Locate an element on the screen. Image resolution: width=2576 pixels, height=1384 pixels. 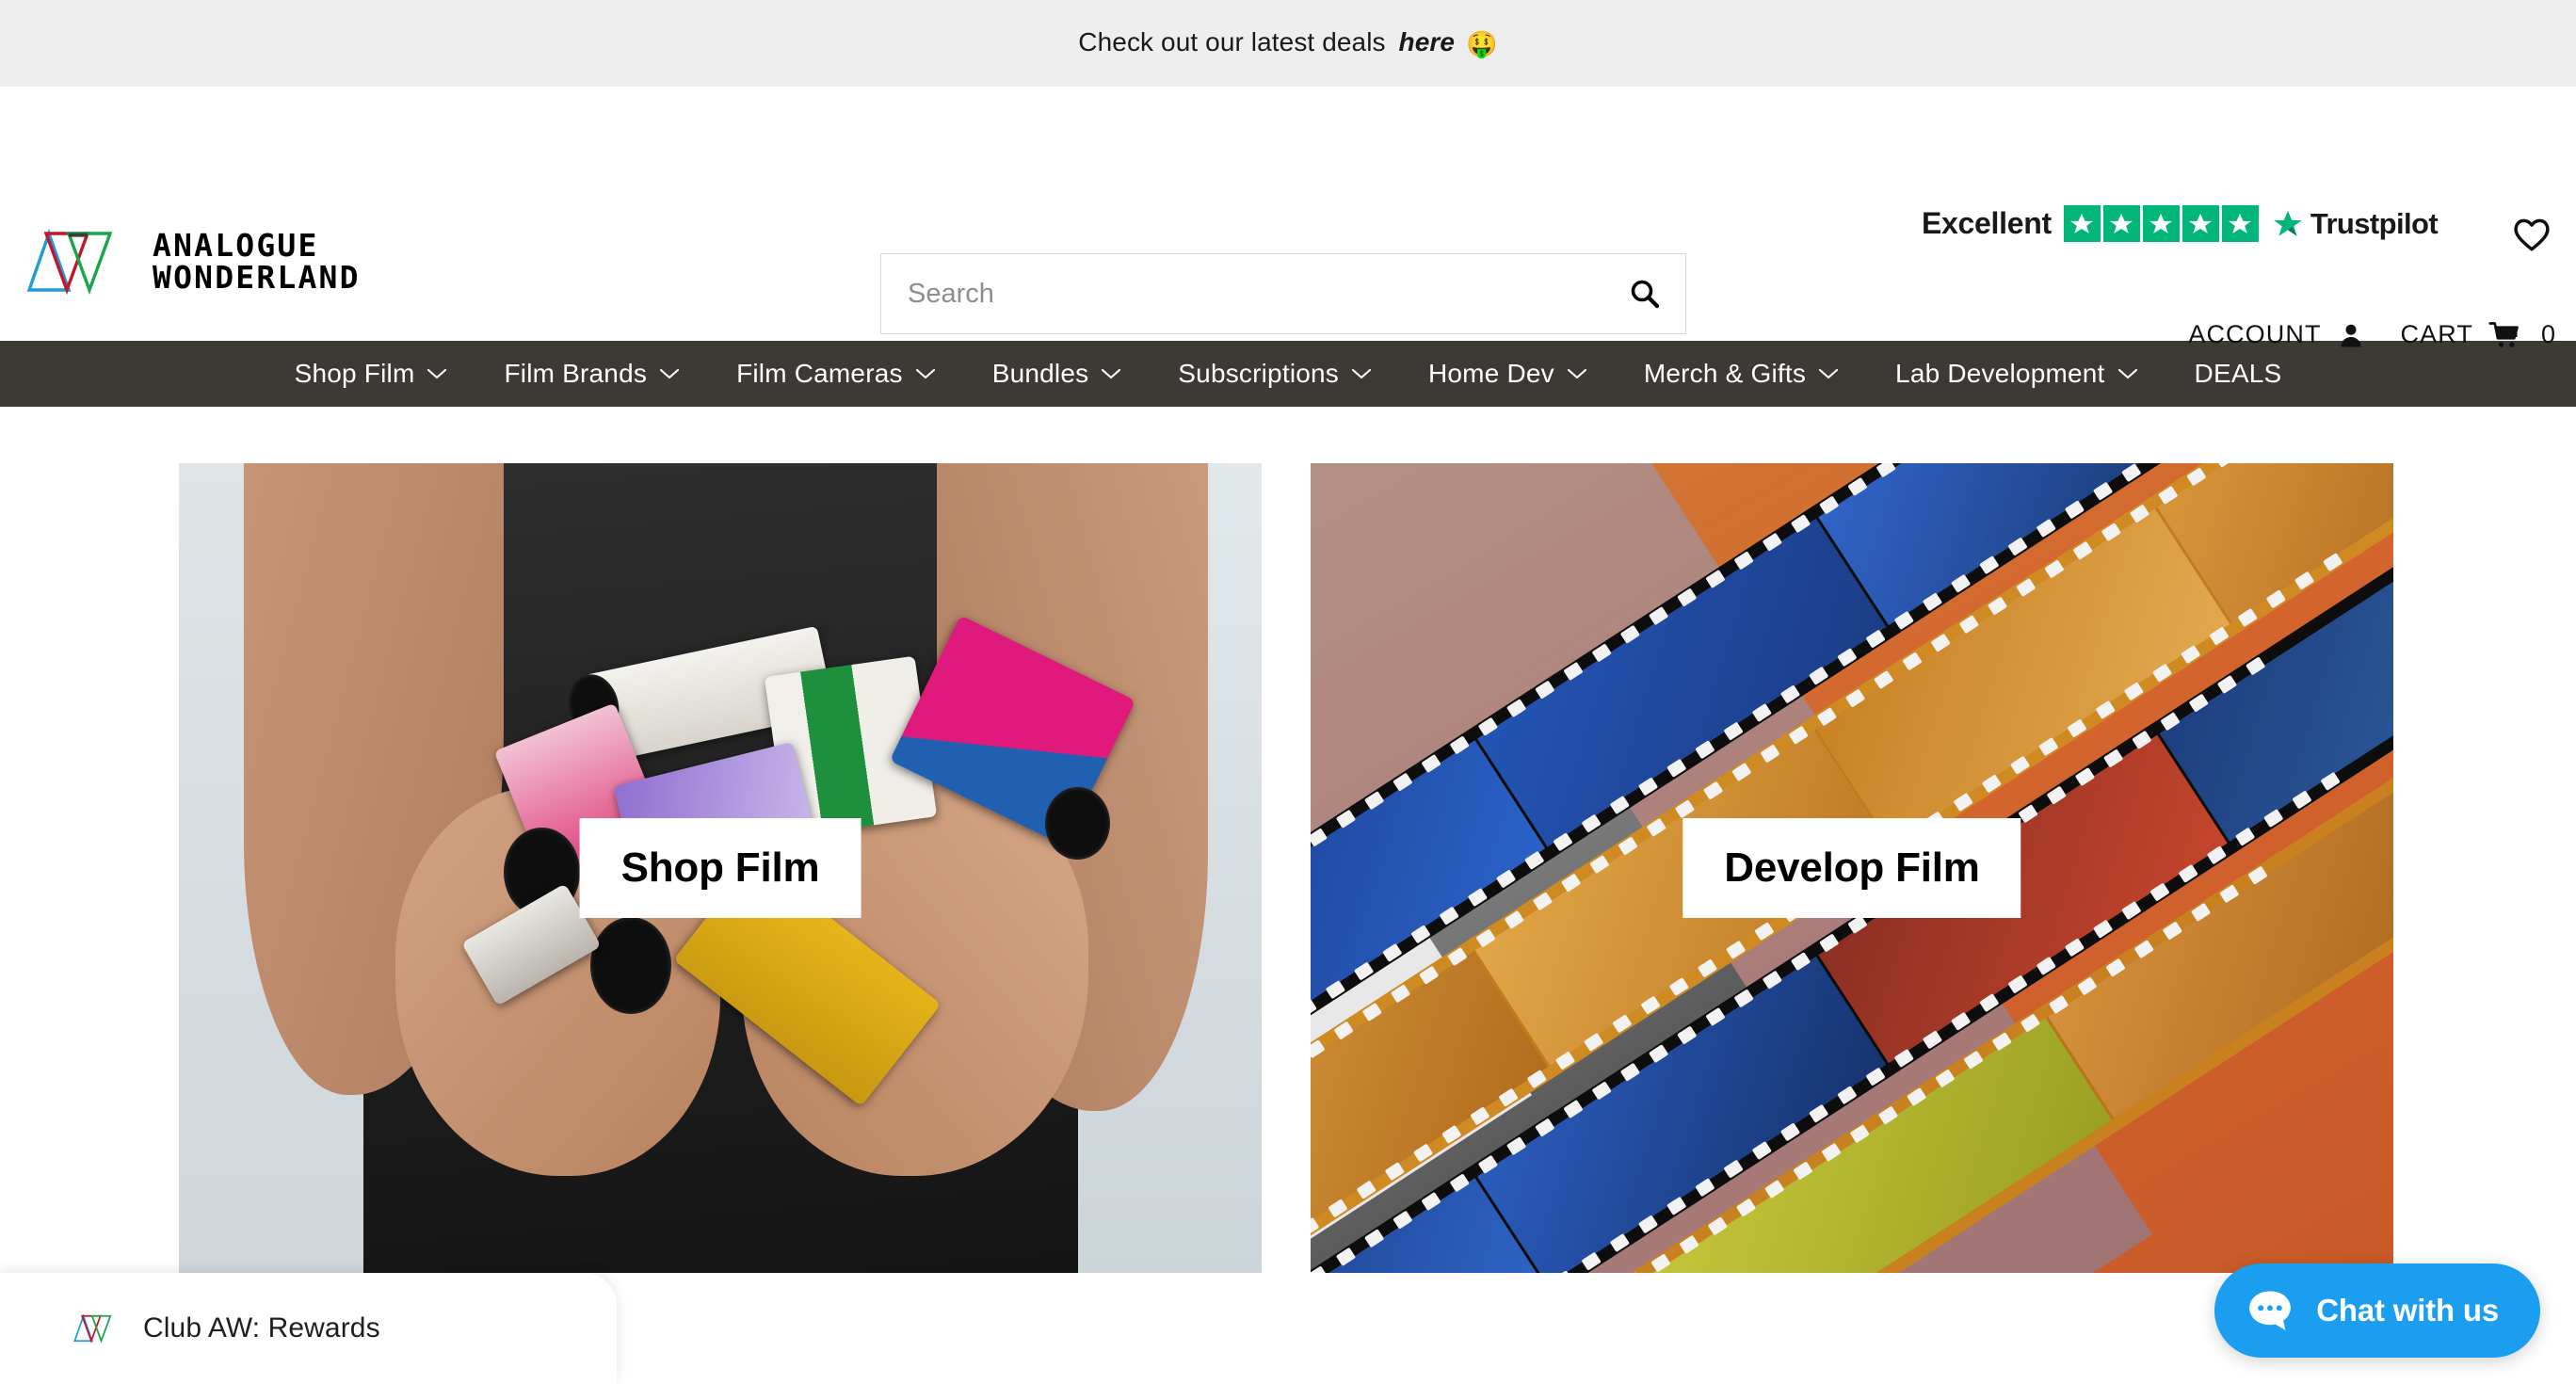
announcement-bar: Check out our latest deals here 🤑 is located at coordinates (1288, 43).